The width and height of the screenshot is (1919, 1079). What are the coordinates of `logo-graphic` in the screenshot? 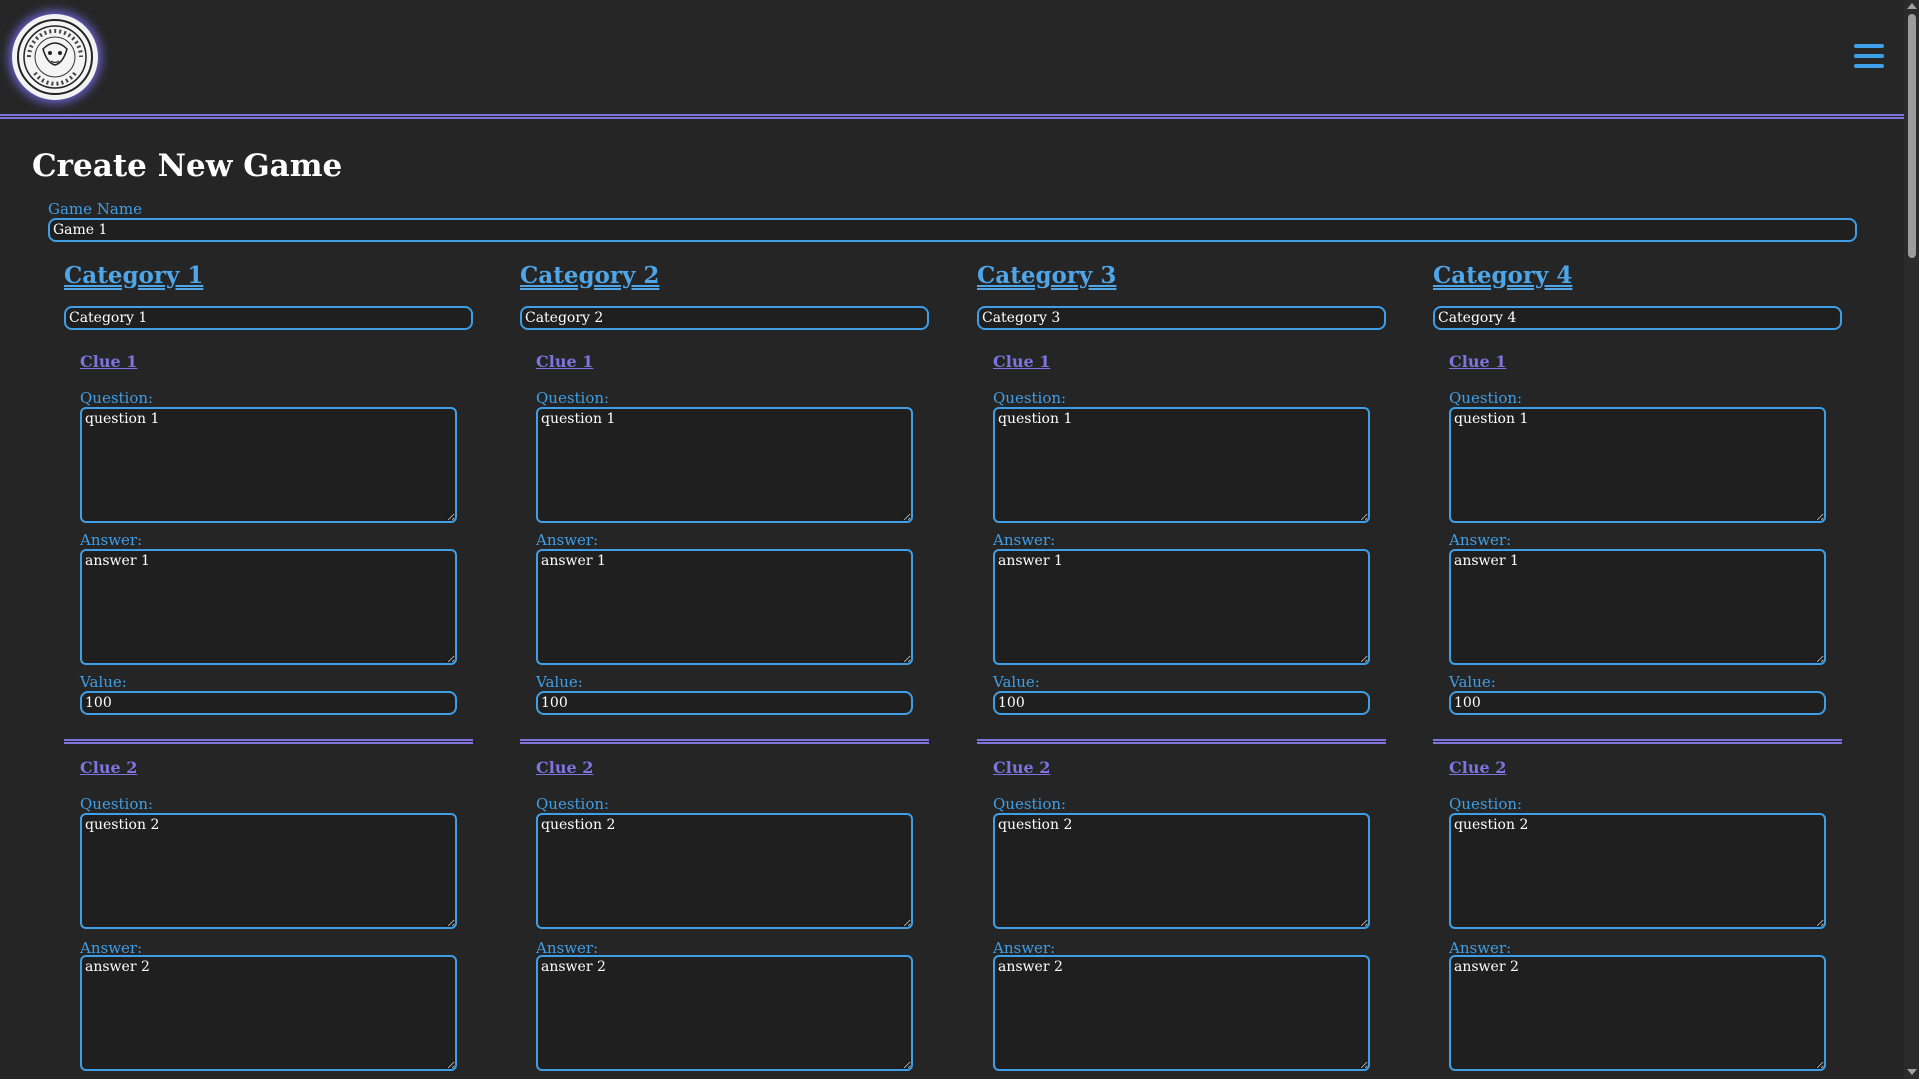 It's located at (55, 57).